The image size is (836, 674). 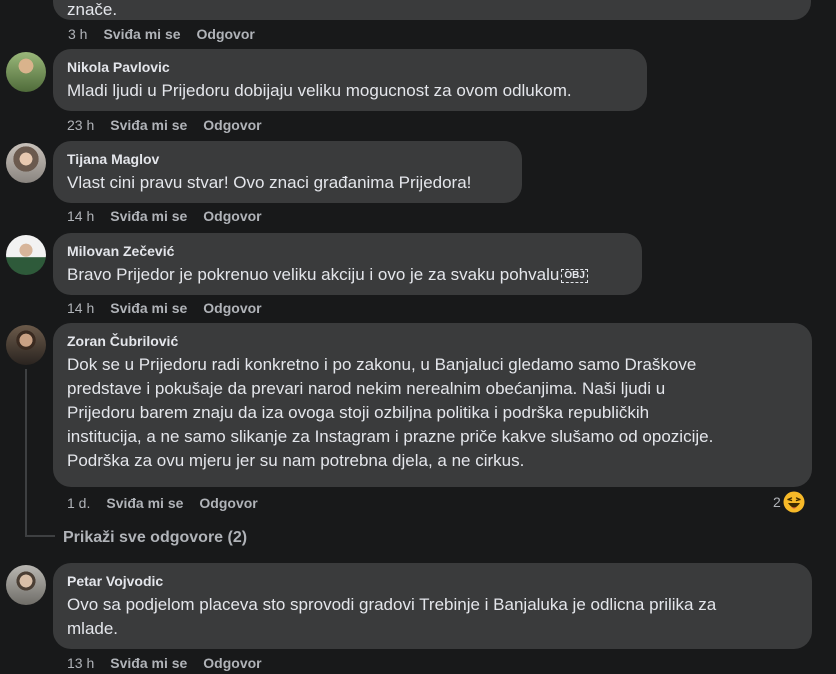 What do you see at coordinates (350, 67) in the screenshot?
I see `comment-author: Nikola Pavlovic` at bounding box center [350, 67].